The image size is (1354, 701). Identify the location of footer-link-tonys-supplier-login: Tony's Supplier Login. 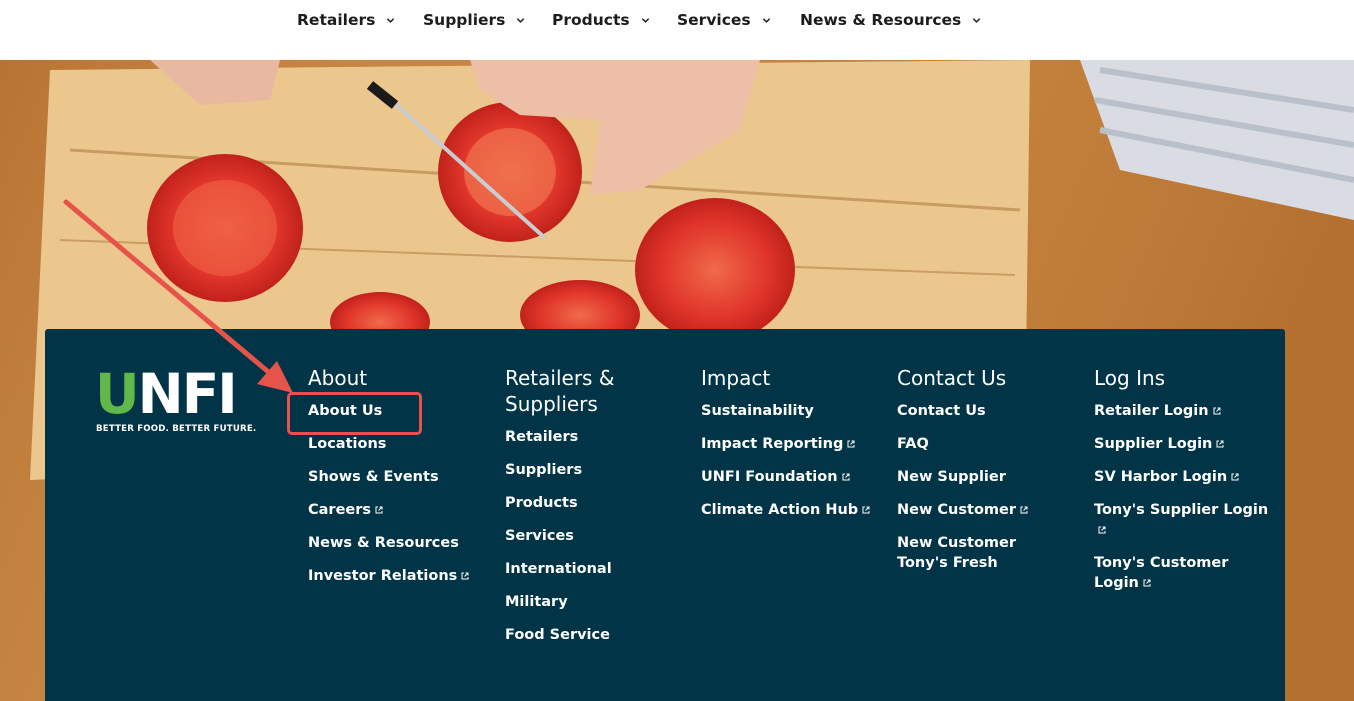
(1184, 520).